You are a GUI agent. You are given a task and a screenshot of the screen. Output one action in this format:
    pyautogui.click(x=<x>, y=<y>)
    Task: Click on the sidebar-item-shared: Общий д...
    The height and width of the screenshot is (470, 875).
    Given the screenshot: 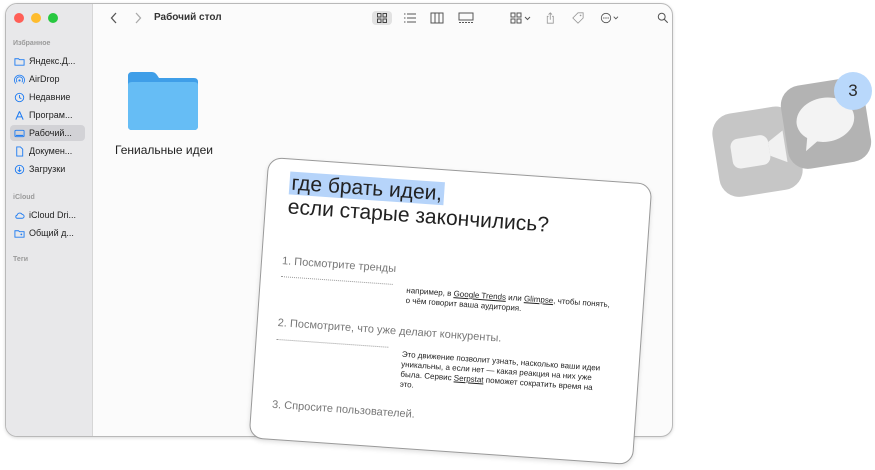 What is the action you would take?
    pyautogui.click(x=47, y=233)
    